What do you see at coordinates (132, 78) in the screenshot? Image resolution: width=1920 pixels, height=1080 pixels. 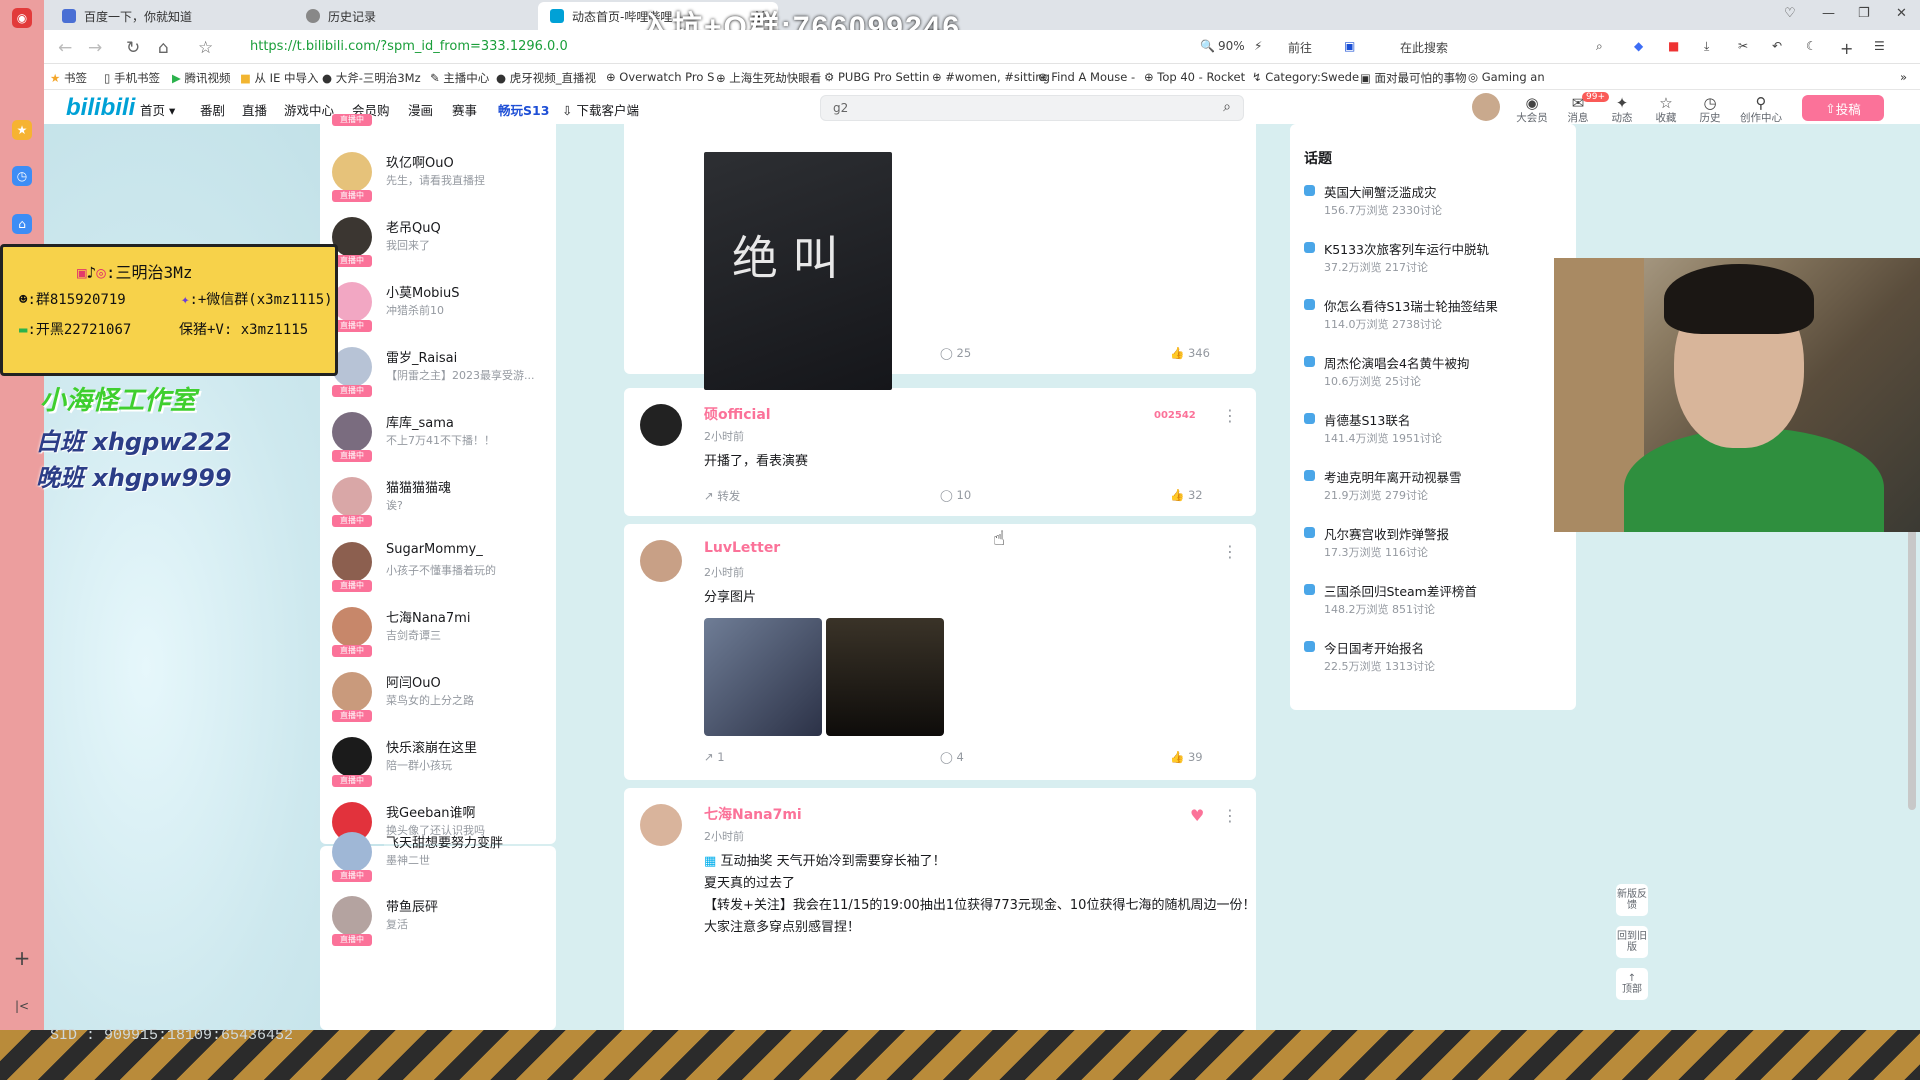 I see `bookmark-item: ▯ 手机书签` at bounding box center [132, 78].